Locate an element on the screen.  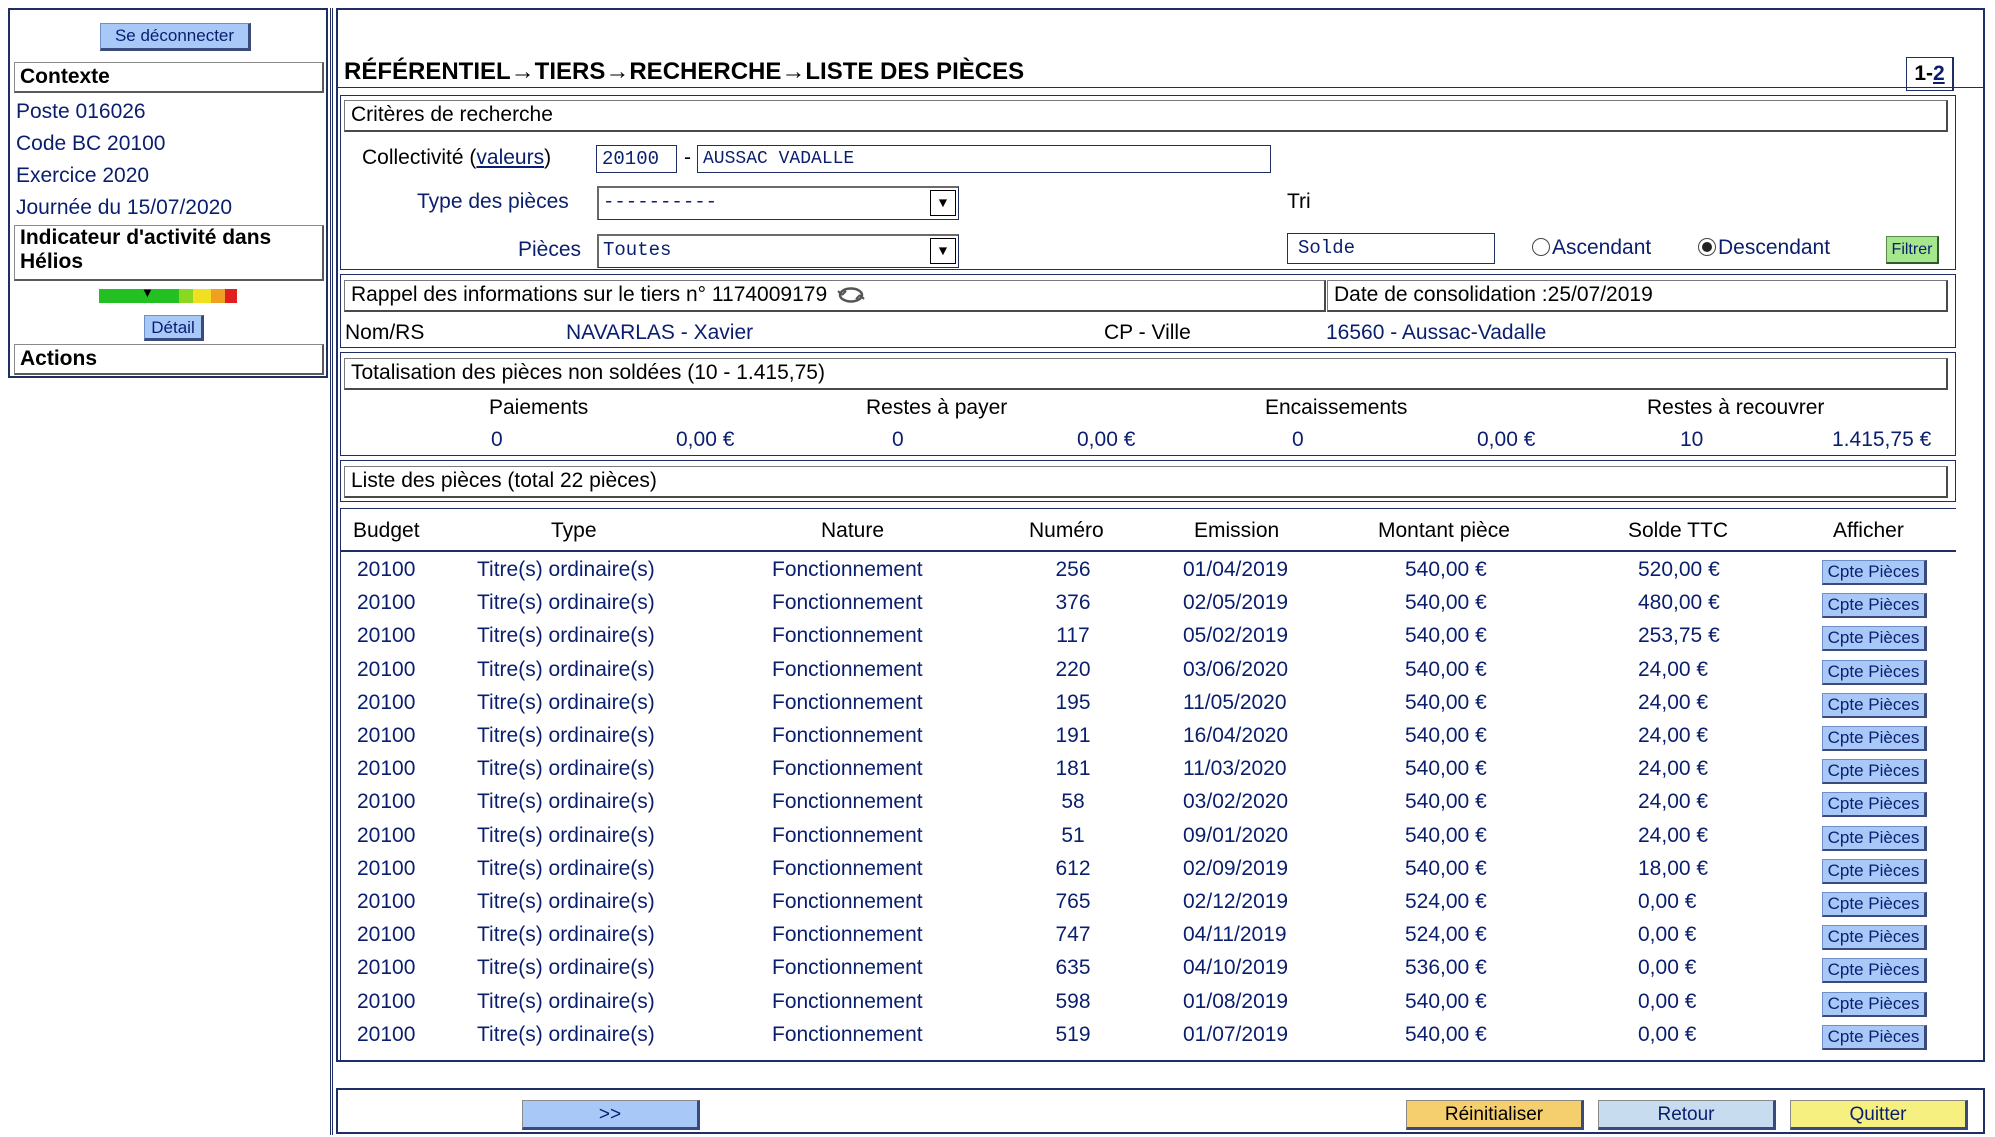
cell-emission: 11/03/2020 is located at coordinates (1235, 768).